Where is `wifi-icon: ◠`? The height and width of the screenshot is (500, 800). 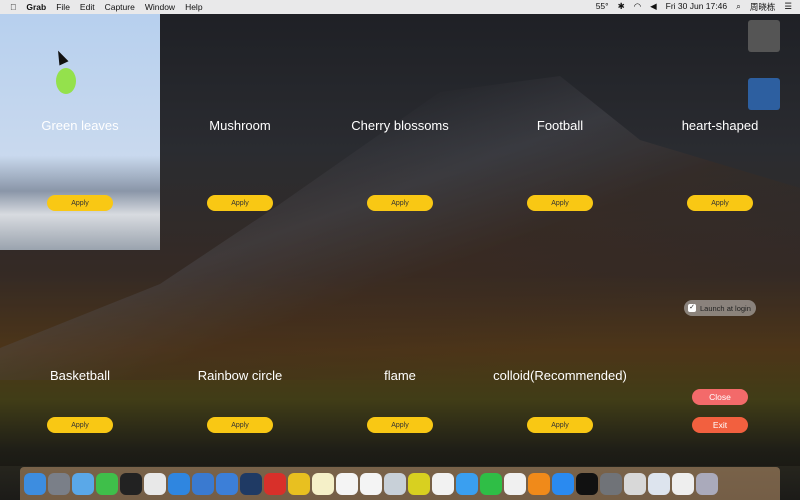 wifi-icon: ◠ is located at coordinates (637, 7).